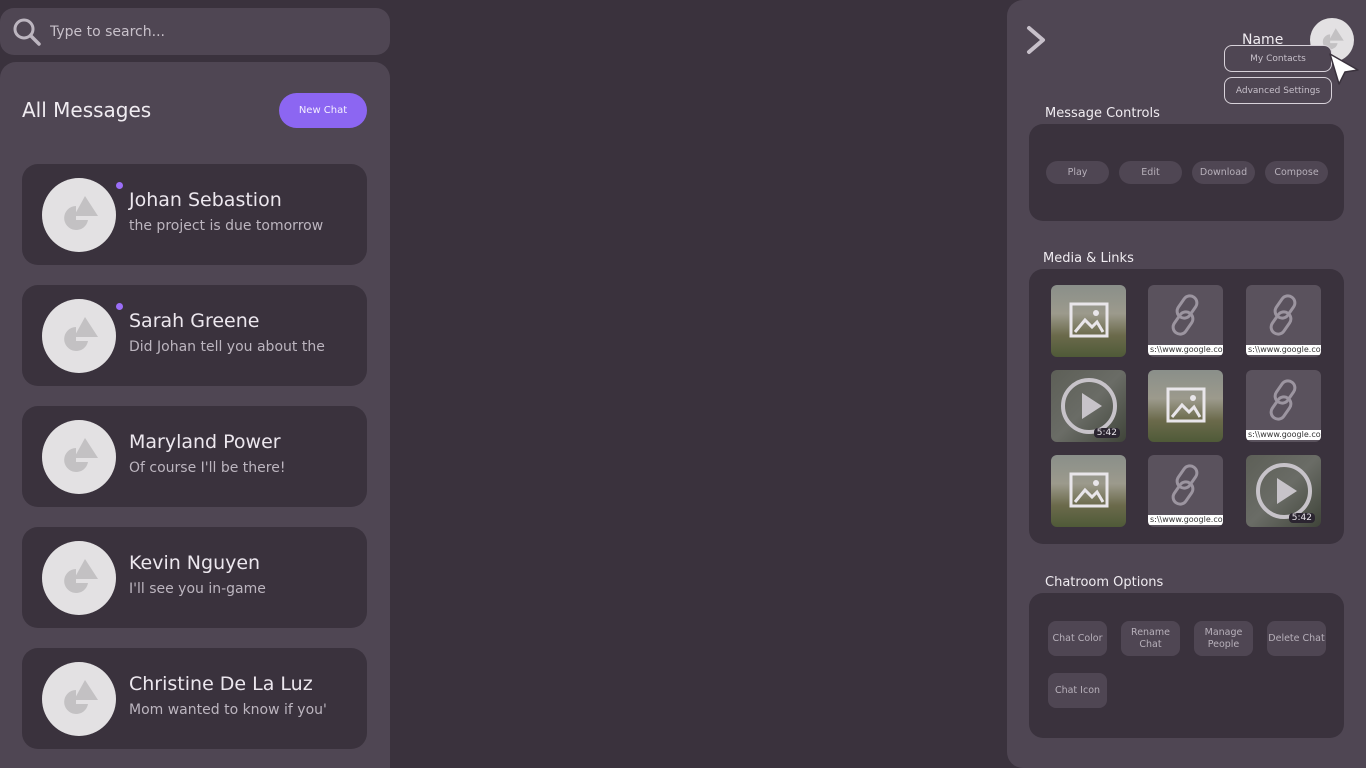 This screenshot has height=768, width=1366. Describe the element at coordinates (1278, 90) in the screenshot. I see `advanced-settings-button: Advanced Settings` at that location.